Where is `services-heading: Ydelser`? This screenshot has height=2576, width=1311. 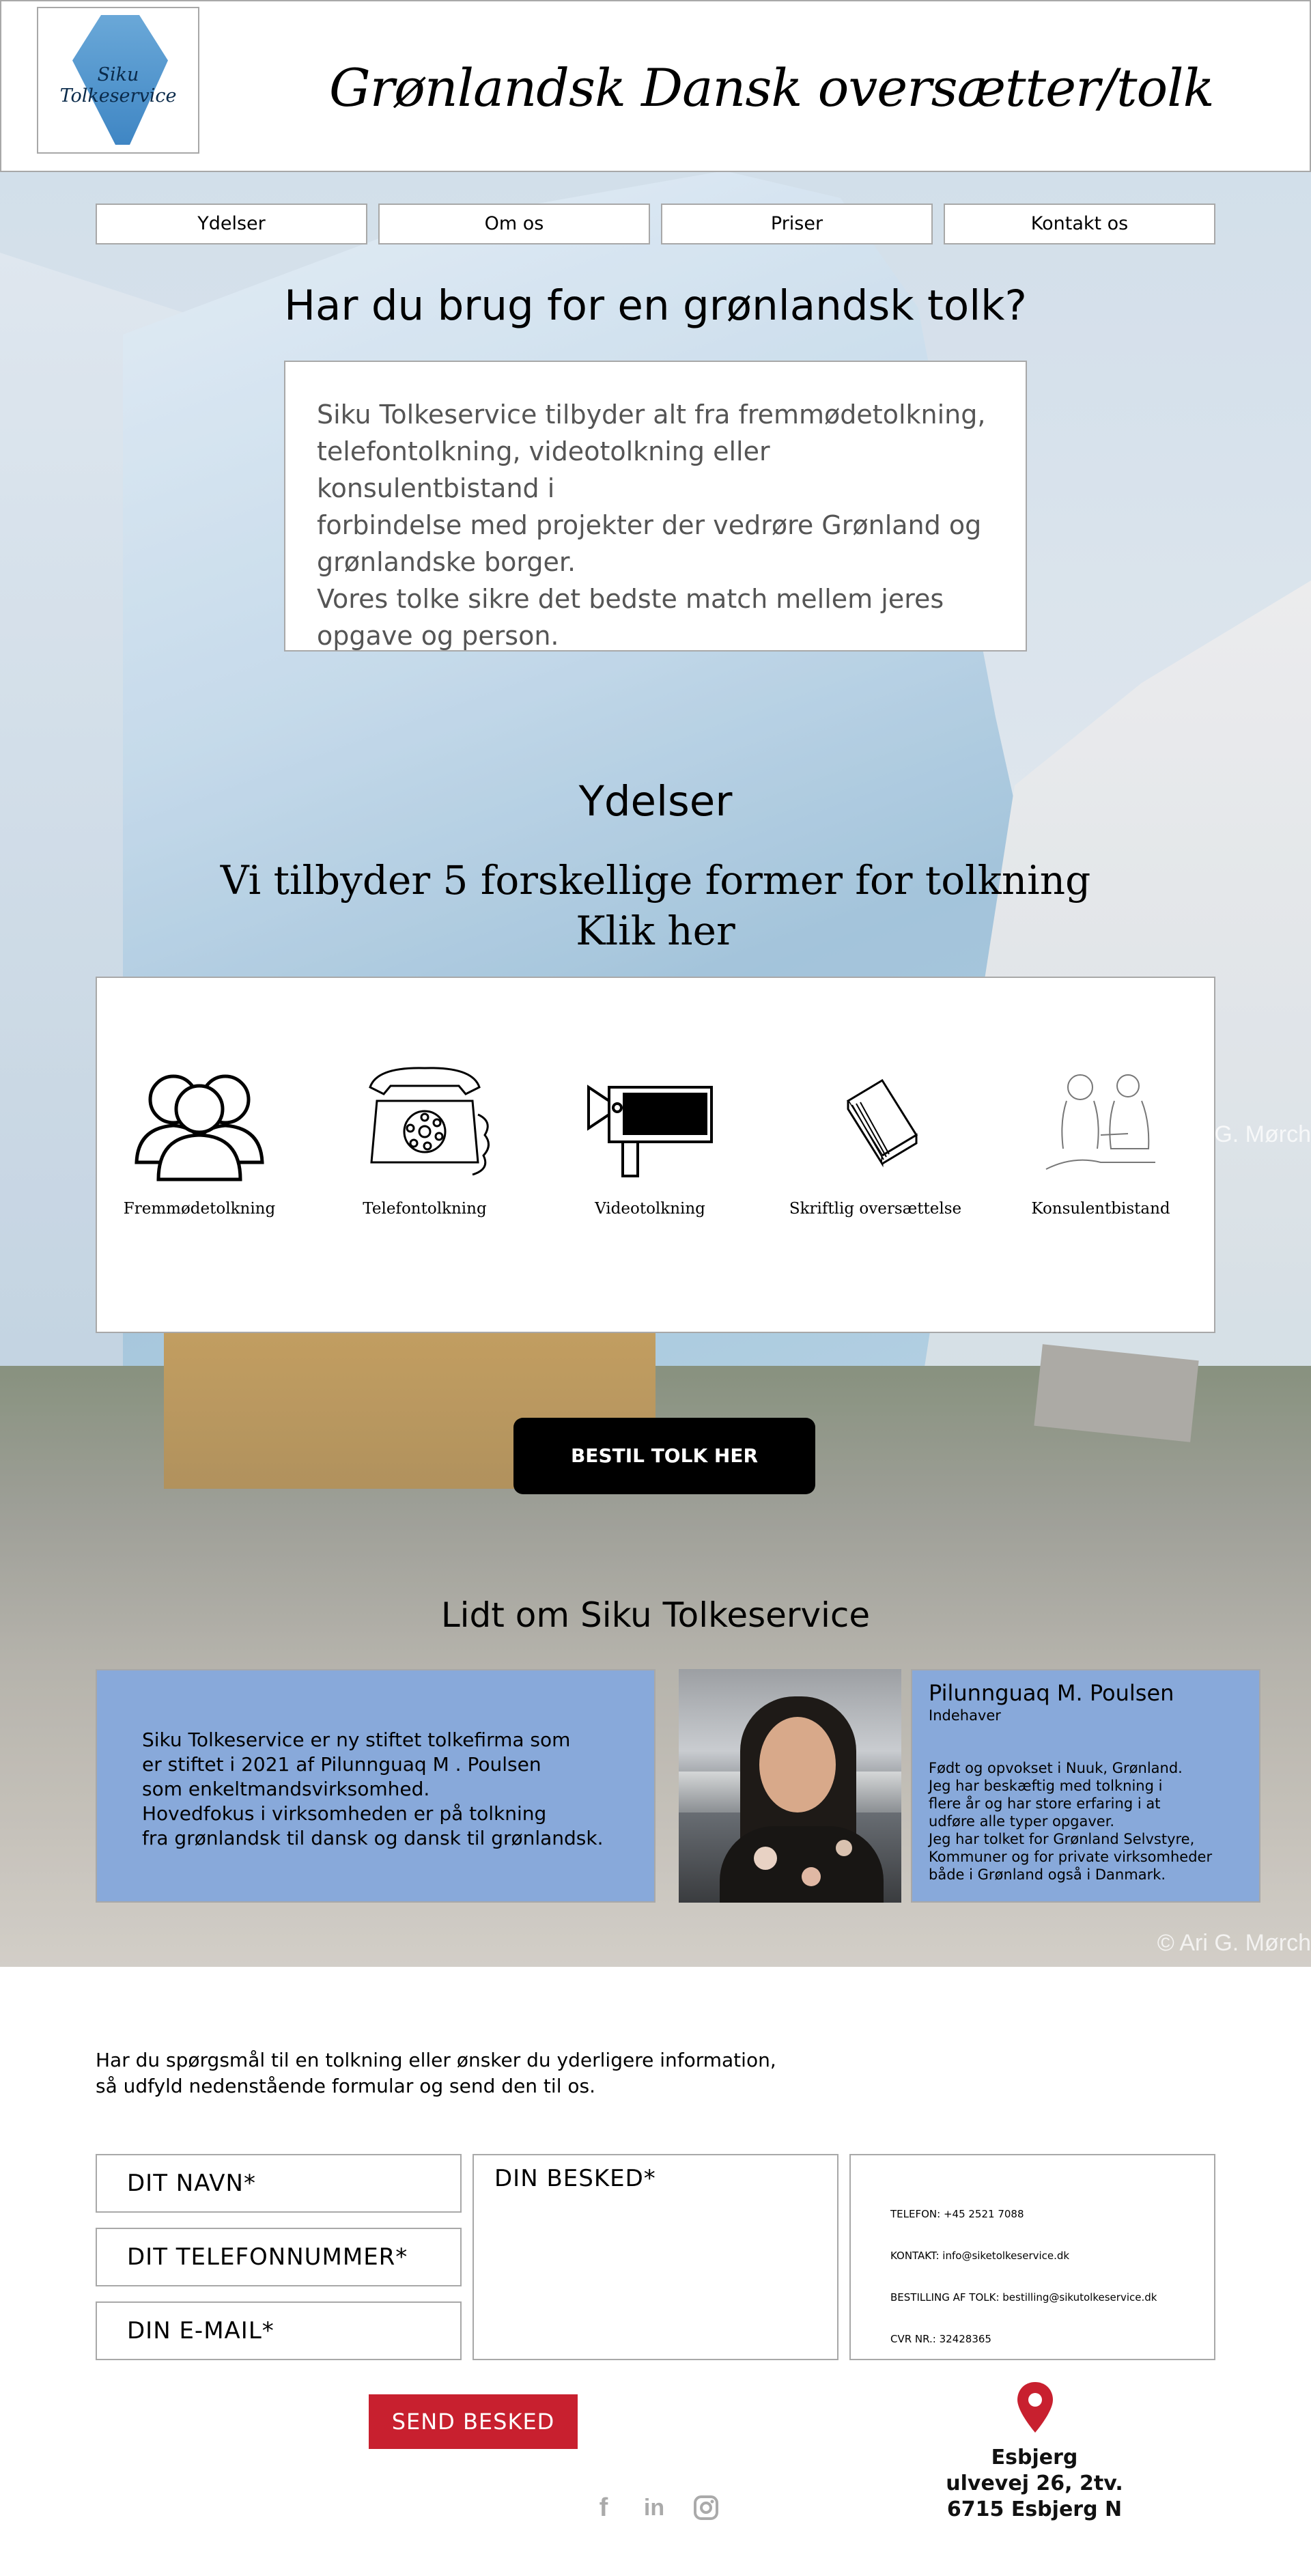
services-heading: Ydelser is located at coordinates (655, 802).